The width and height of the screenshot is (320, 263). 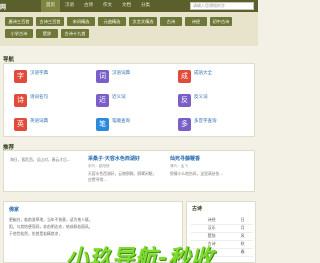 What do you see at coordinates (131, 78) in the screenshot?
I see `tool-item: 词 汉语词典` at bounding box center [131, 78].